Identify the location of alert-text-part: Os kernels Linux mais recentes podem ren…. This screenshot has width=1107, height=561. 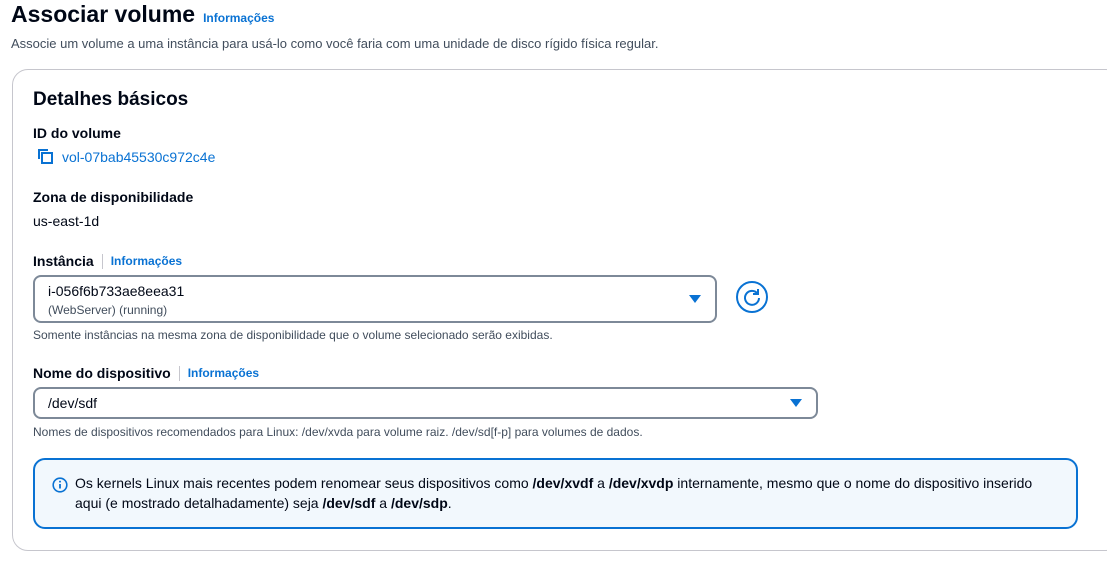
(304, 483).